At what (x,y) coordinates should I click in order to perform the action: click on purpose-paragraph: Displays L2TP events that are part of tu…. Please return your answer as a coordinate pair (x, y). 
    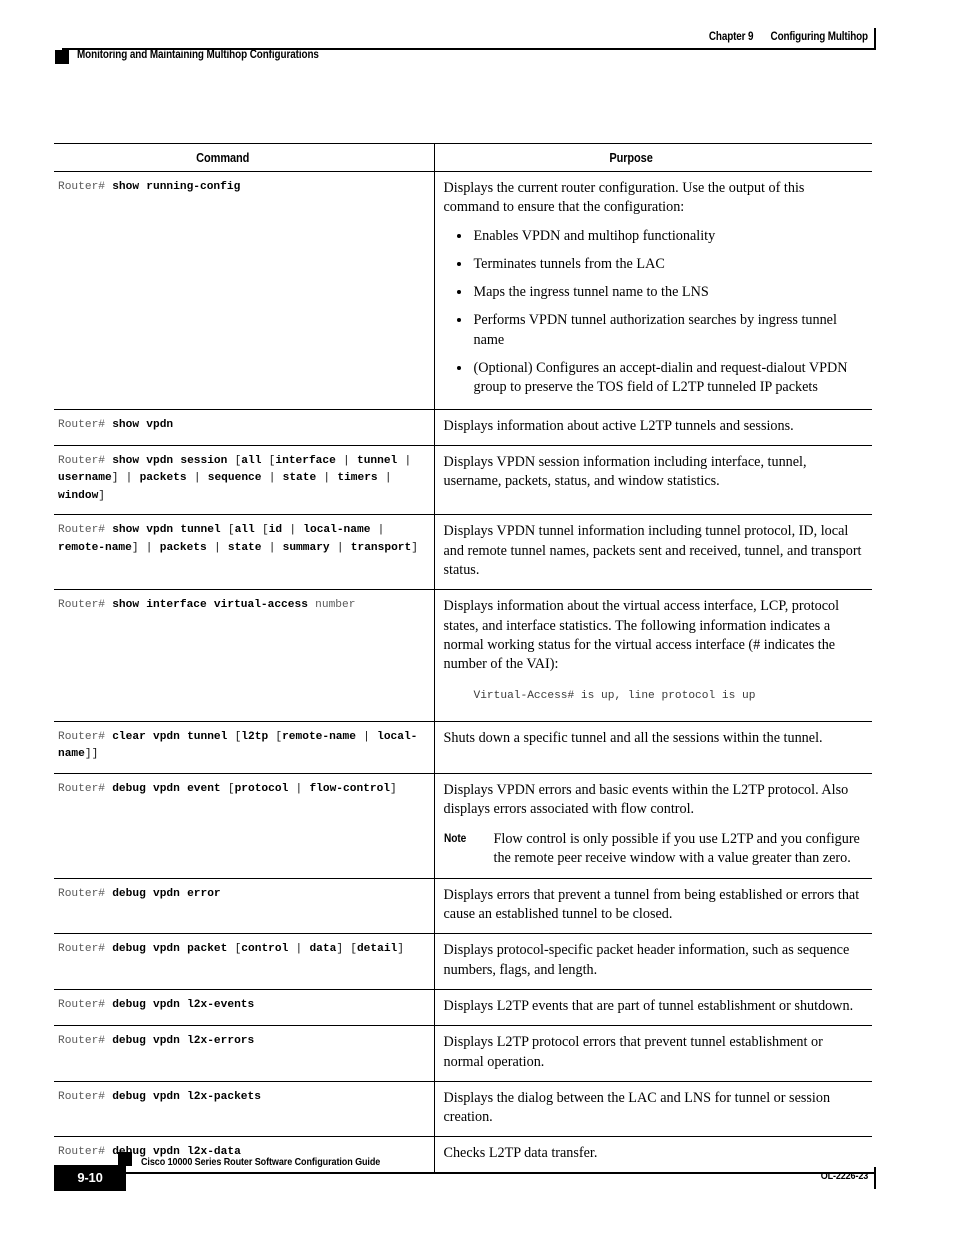
    Looking at the image, I should click on (648, 1005).